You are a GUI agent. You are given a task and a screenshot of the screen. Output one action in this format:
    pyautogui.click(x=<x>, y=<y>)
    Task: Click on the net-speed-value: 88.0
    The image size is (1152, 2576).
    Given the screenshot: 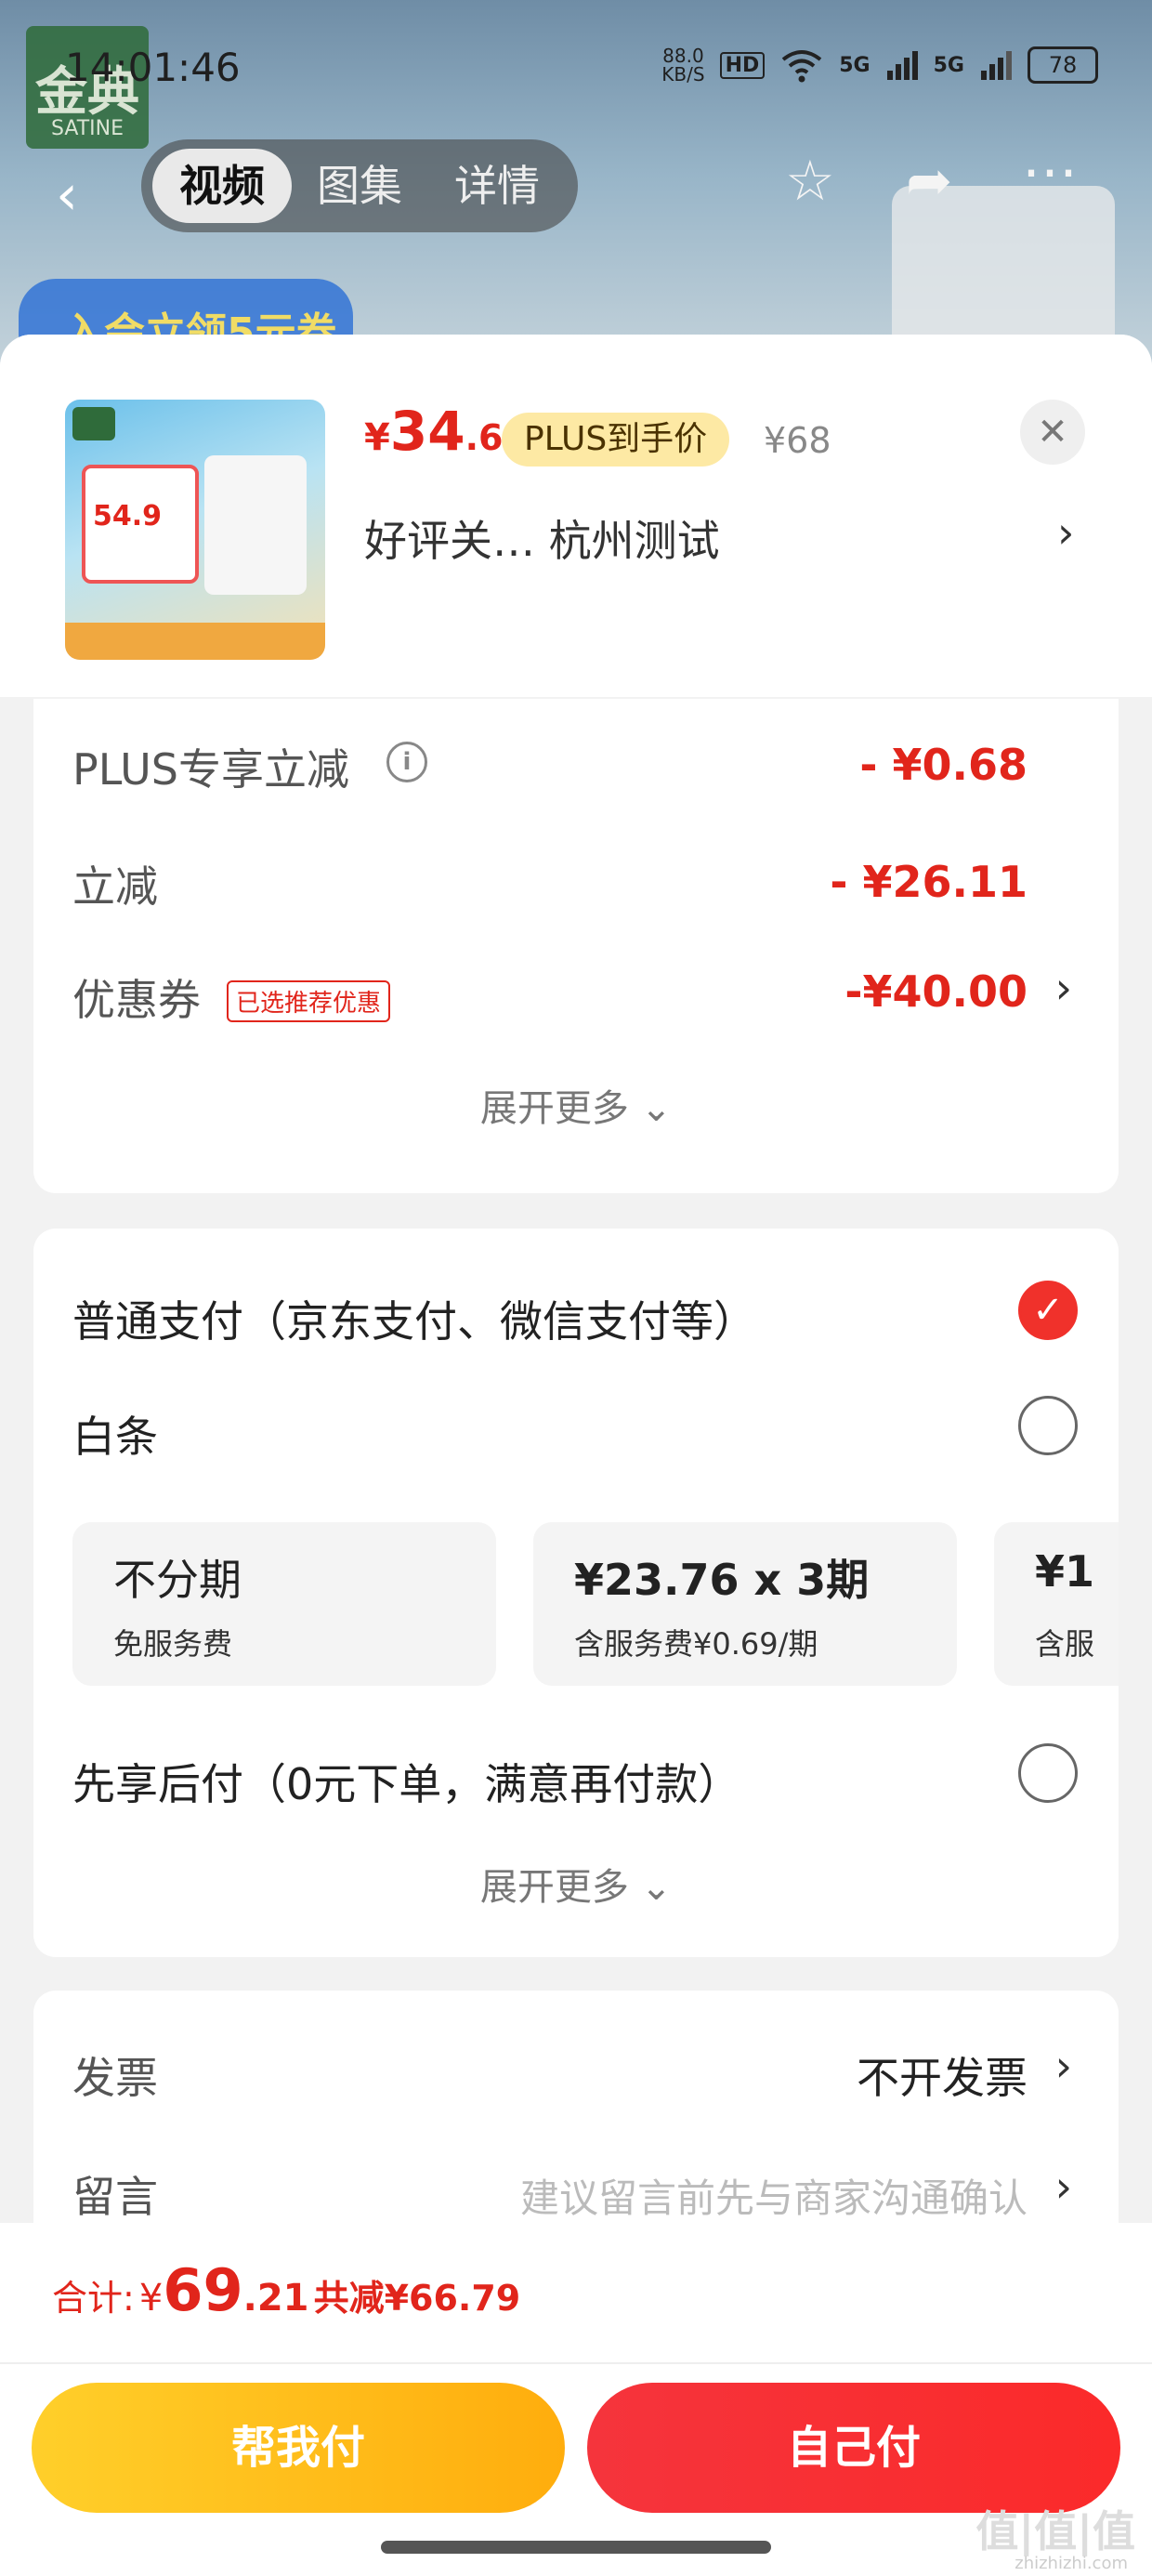 What is the action you would take?
    pyautogui.click(x=683, y=56)
    